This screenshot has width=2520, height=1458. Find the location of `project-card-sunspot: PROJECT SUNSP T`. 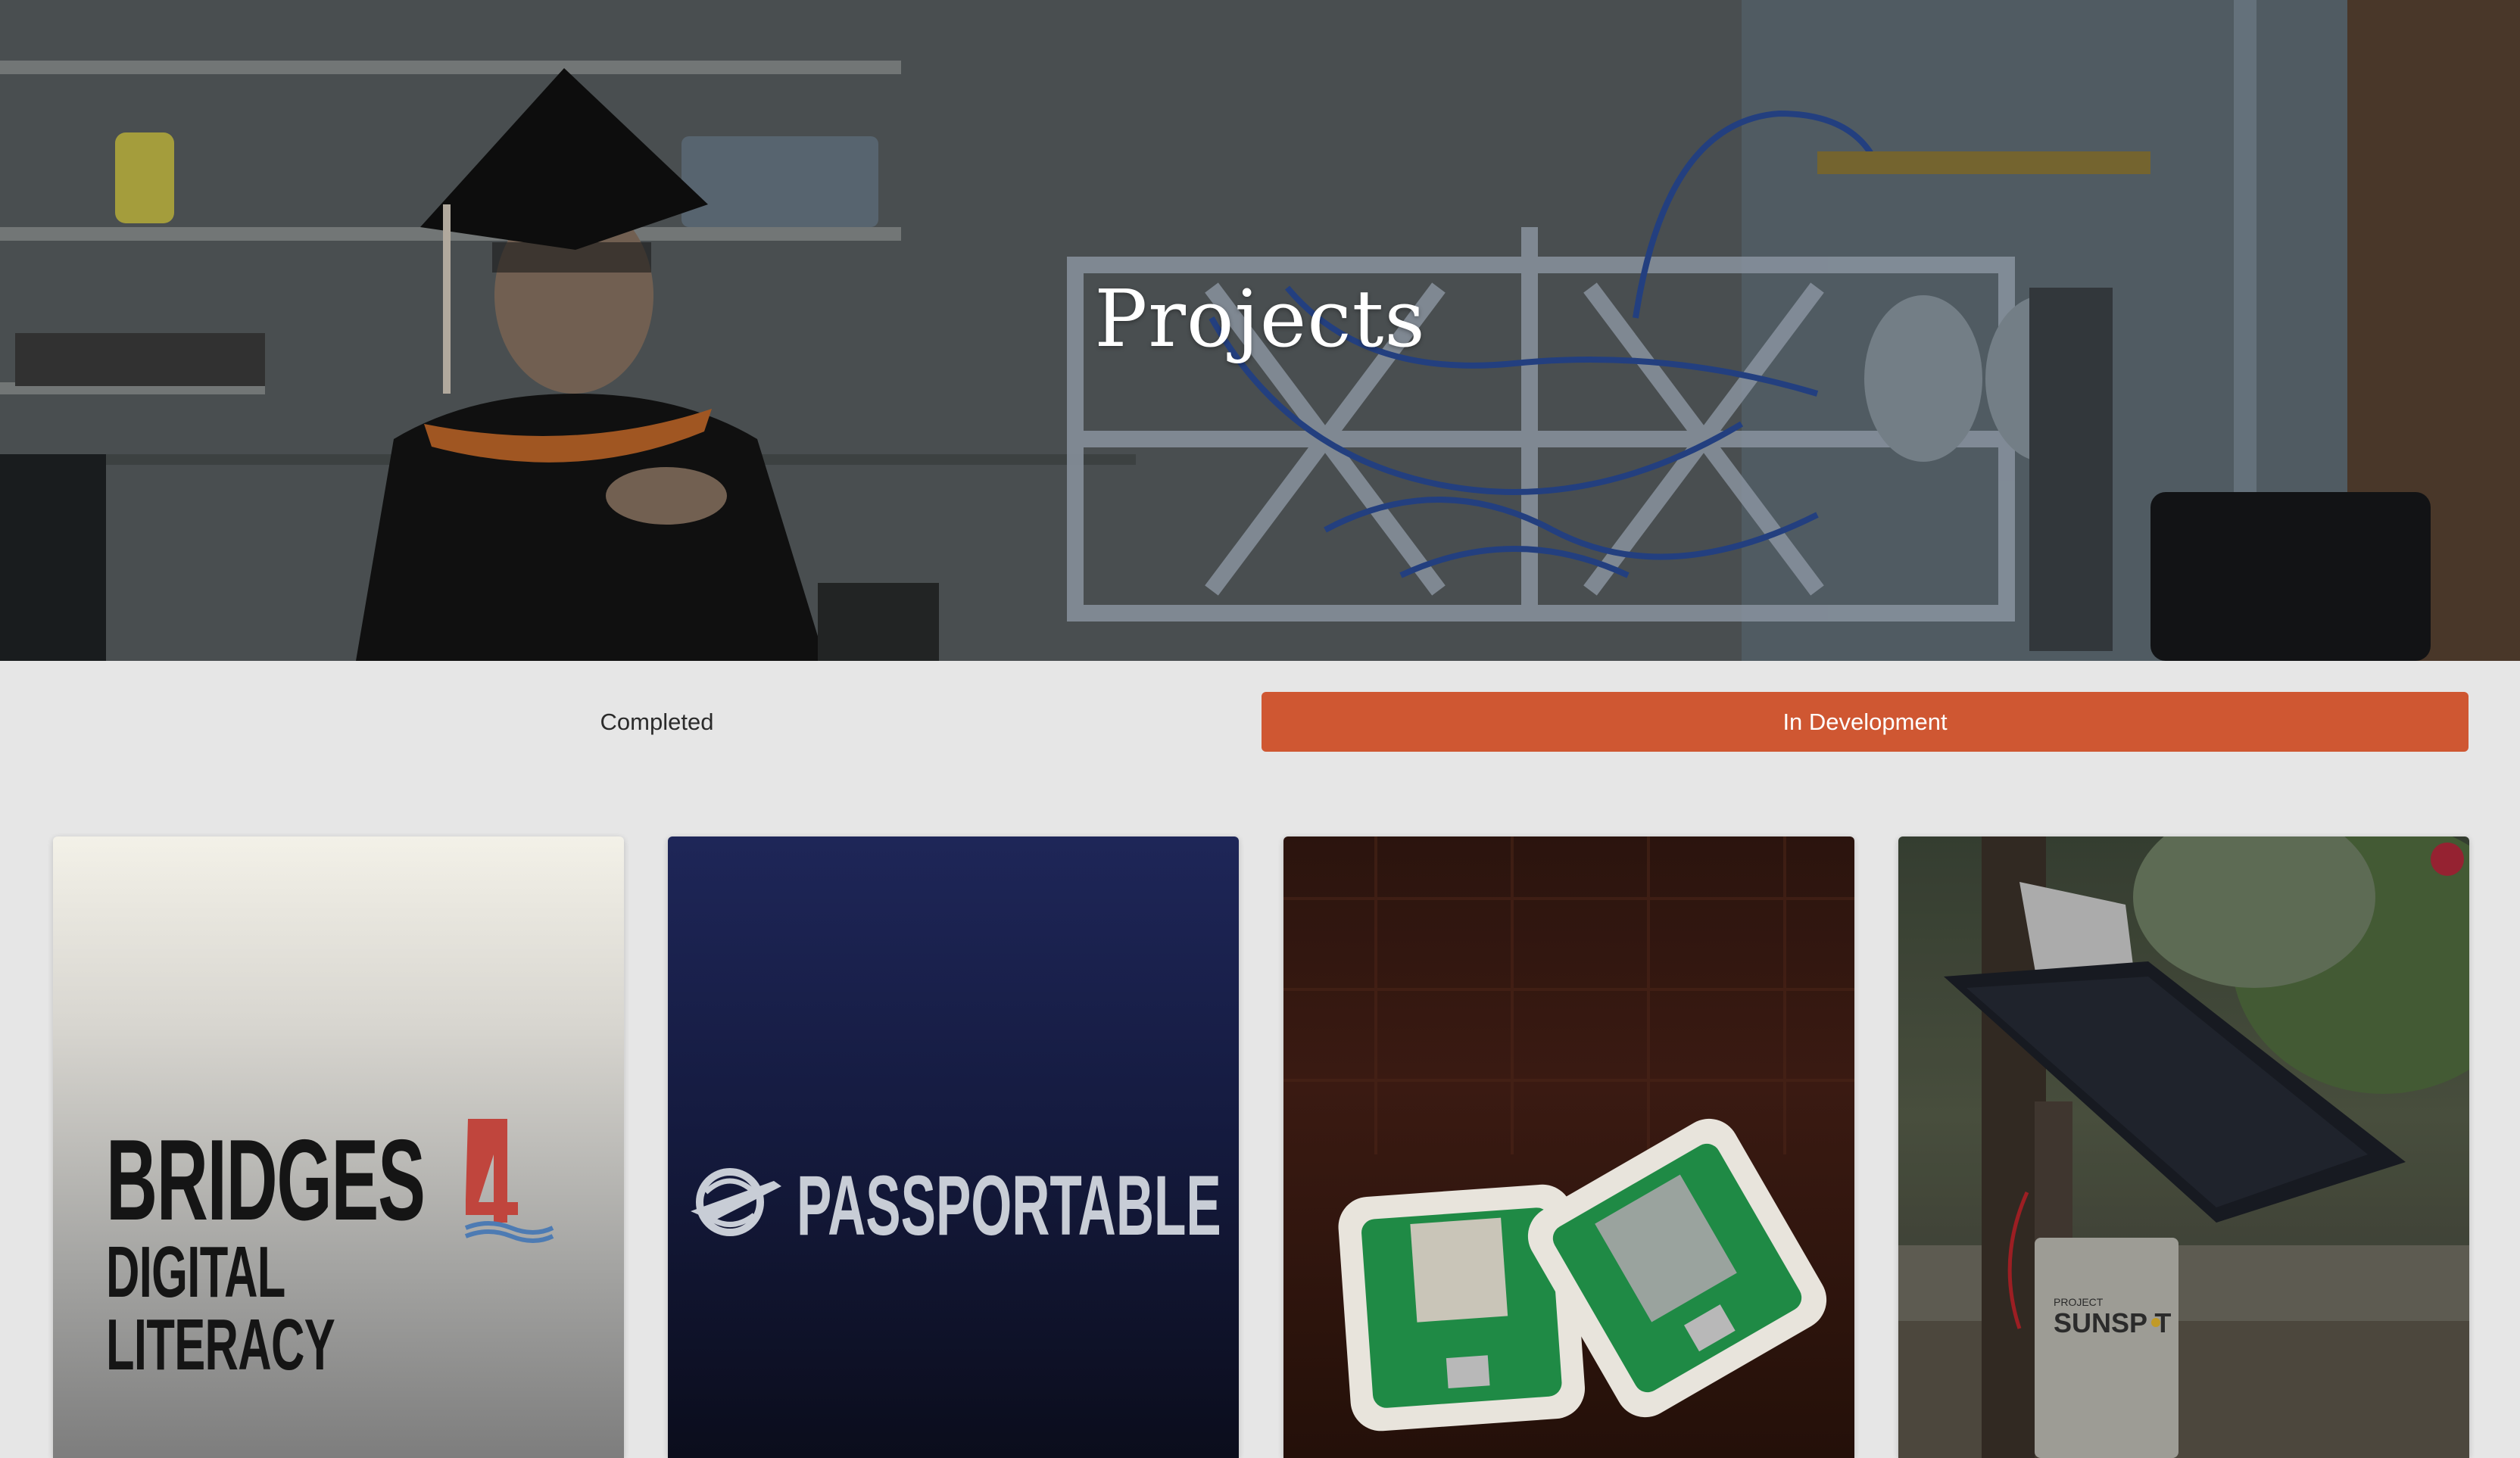

project-card-sunspot: PROJECT SUNSP T is located at coordinates (2183, 1147).